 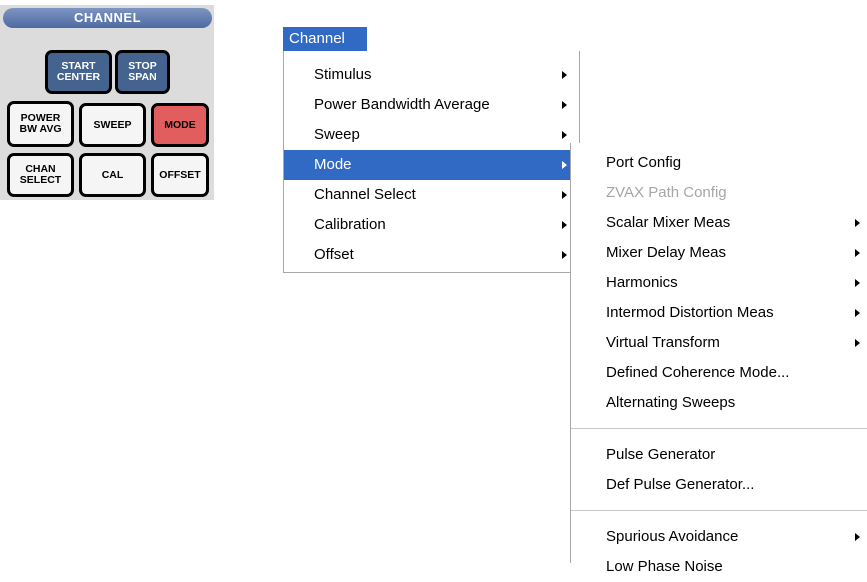 I want to click on stop-span-key: STOP SPAN, so click(x=142, y=72).